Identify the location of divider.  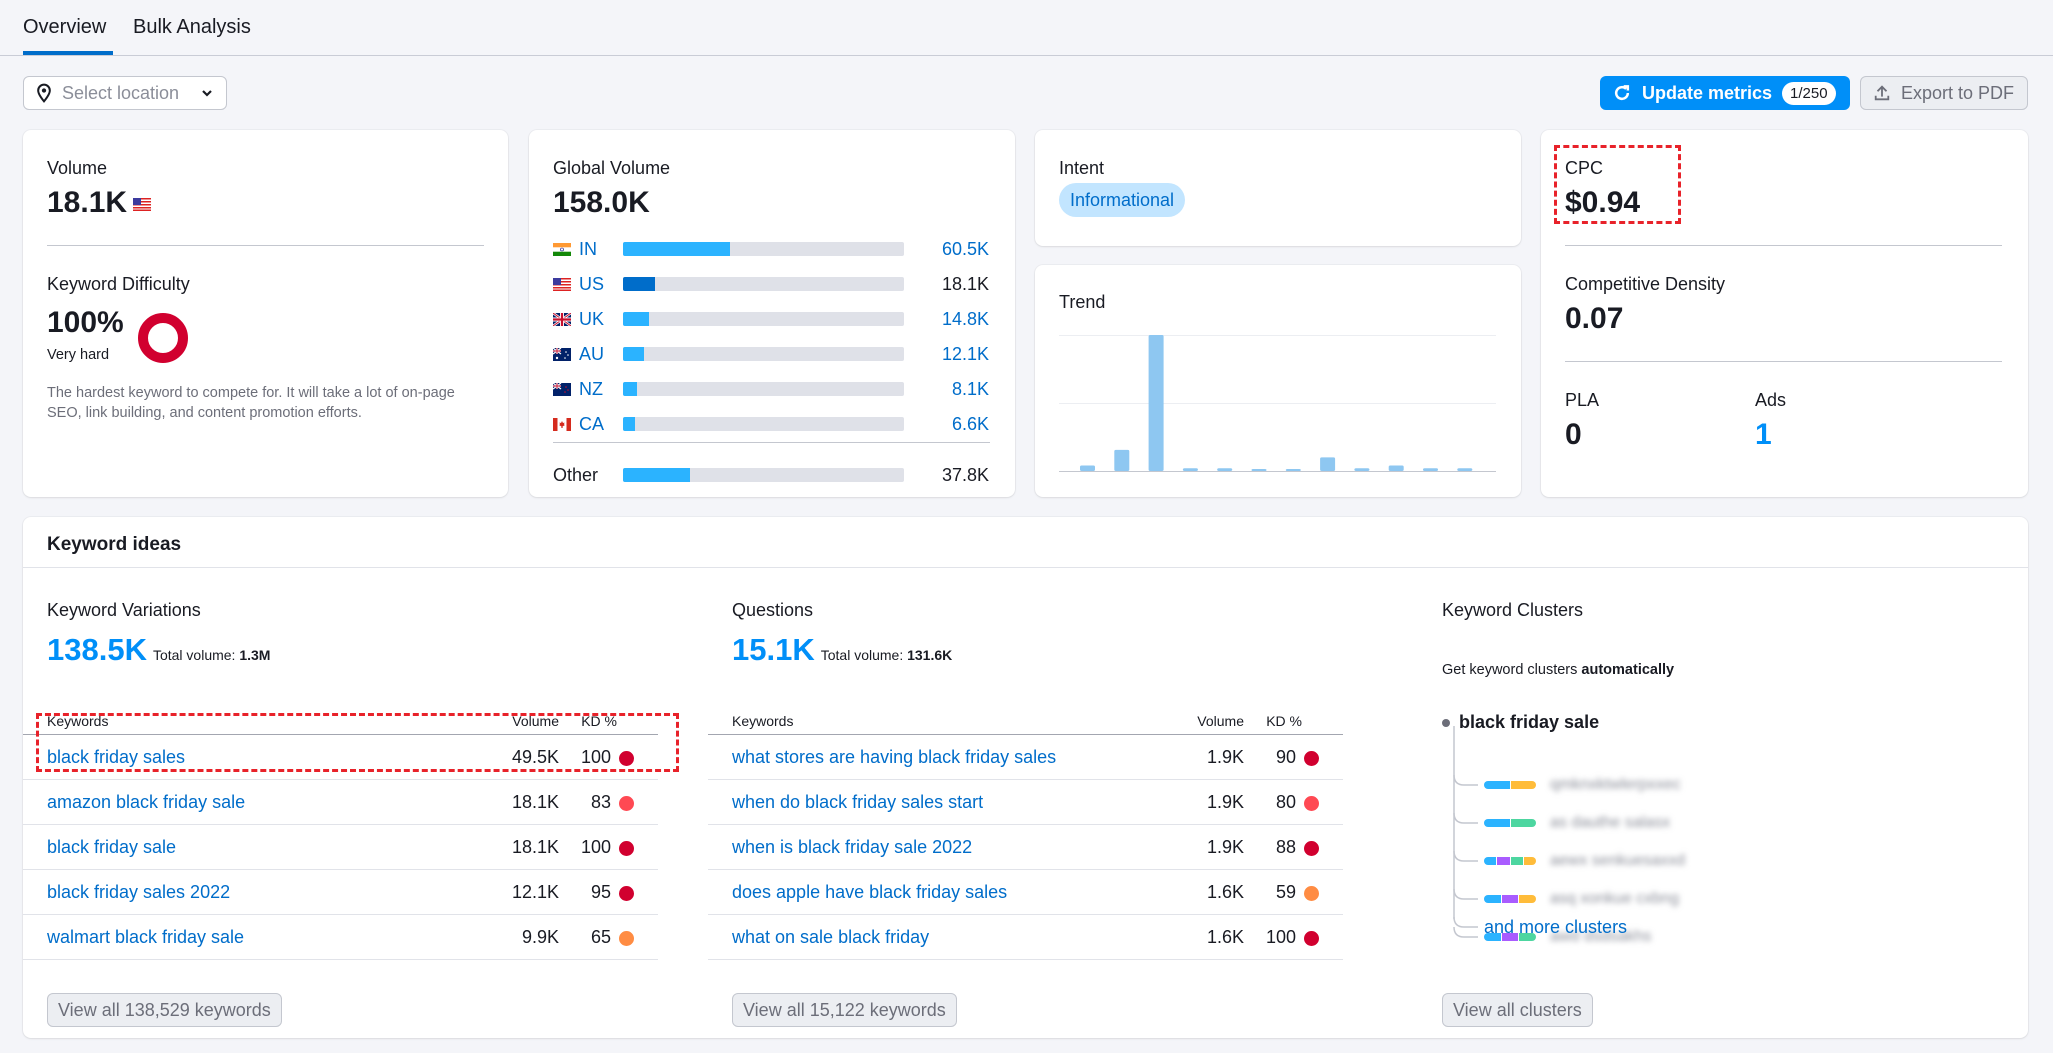
(1783, 245).